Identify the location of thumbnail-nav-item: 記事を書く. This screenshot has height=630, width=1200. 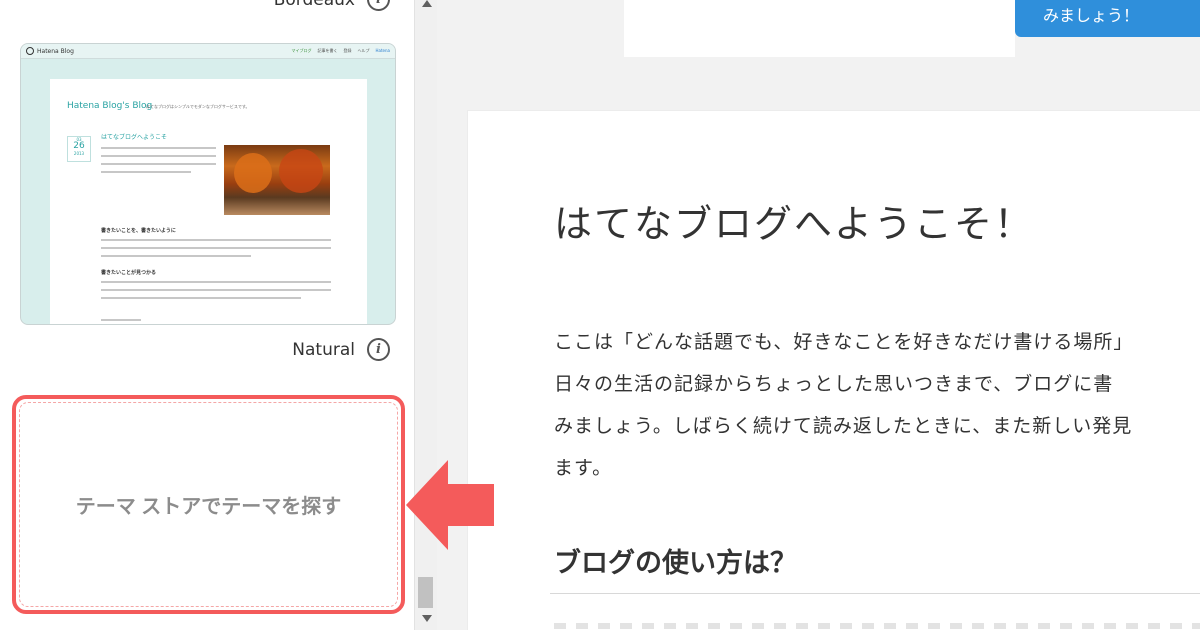
(327, 50).